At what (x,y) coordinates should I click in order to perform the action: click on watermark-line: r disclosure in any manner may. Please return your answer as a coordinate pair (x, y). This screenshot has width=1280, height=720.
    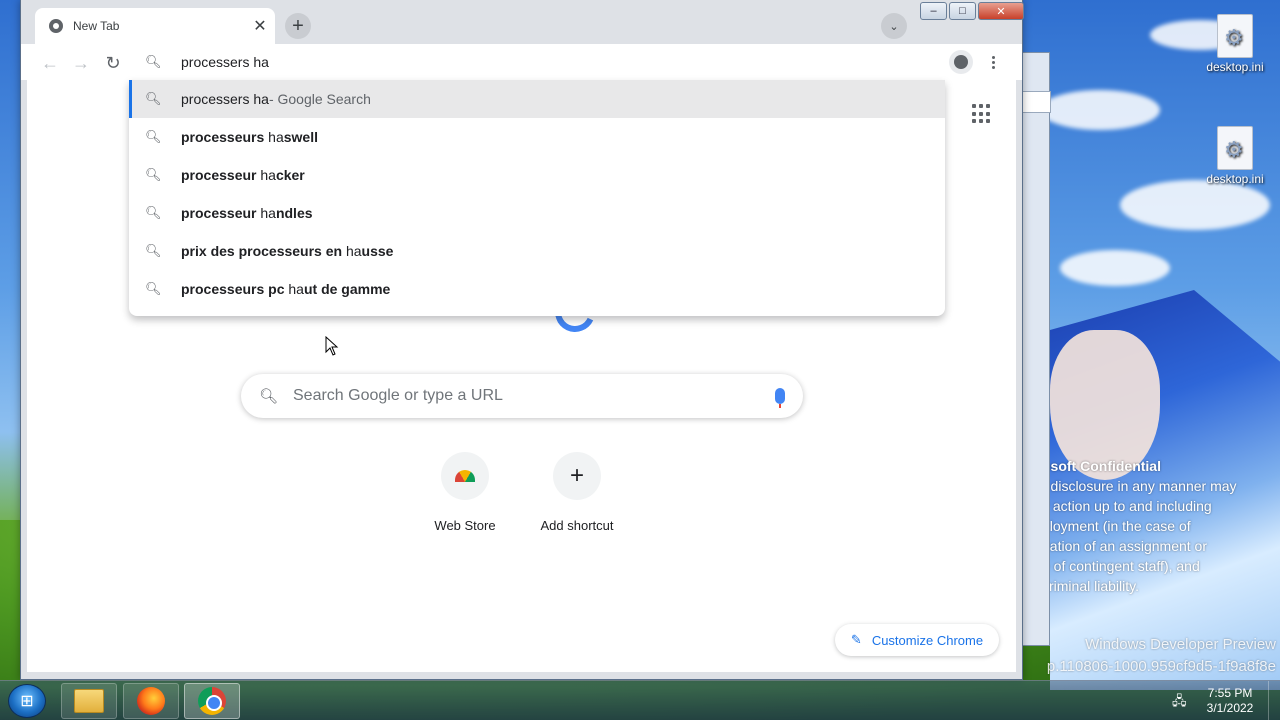
    Looking at the image, I should click on (1139, 486).